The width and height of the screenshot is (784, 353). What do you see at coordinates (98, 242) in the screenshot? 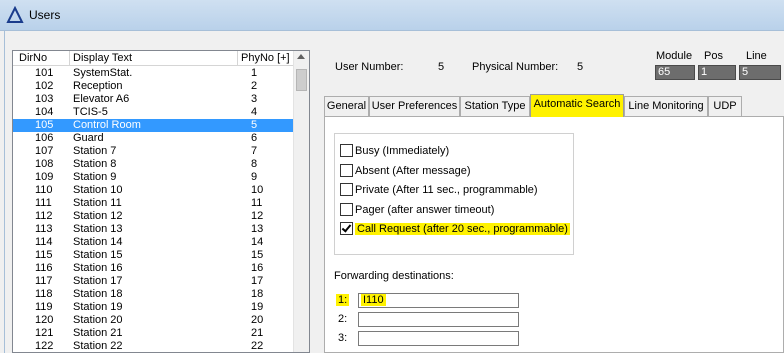
I see `display-text-cell: Station 14` at bounding box center [98, 242].